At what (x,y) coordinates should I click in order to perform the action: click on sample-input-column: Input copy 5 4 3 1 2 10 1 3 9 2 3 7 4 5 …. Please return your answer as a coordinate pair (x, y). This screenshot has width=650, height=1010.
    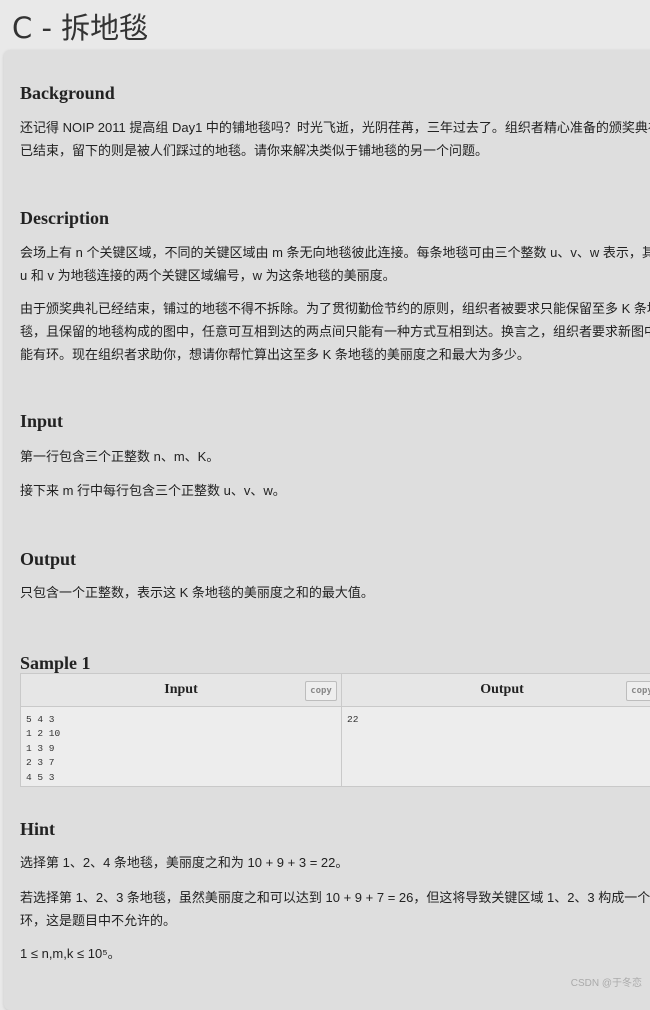
    Looking at the image, I should click on (181, 730).